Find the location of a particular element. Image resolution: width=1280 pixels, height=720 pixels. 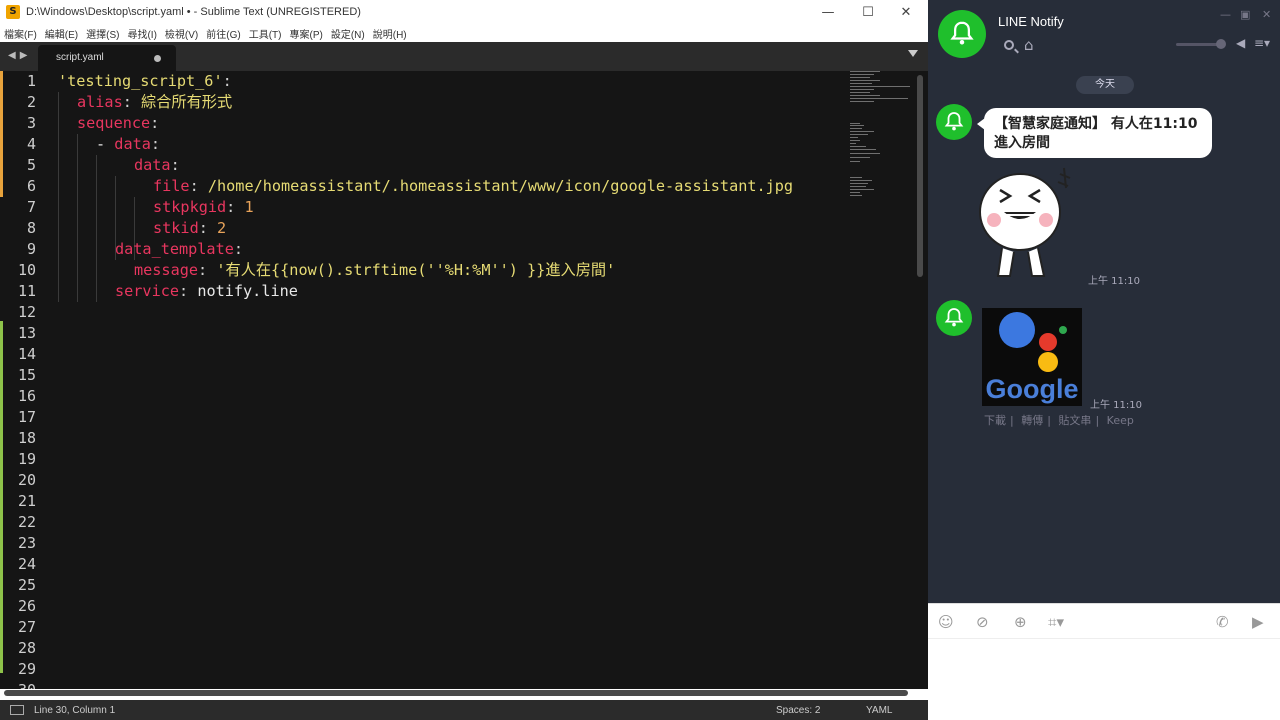

menu-preferences: 設定(N) is located at coordinates (348, 33).